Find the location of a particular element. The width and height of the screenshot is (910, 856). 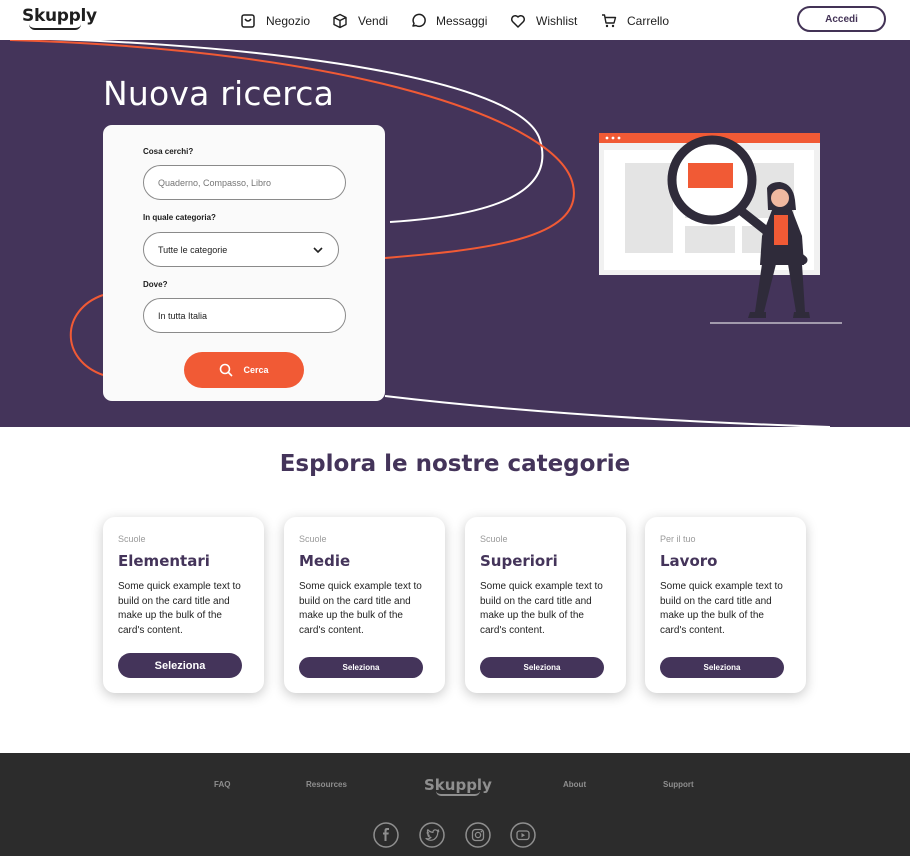

footer-link-support: Support is located at coordinates (678, 784).